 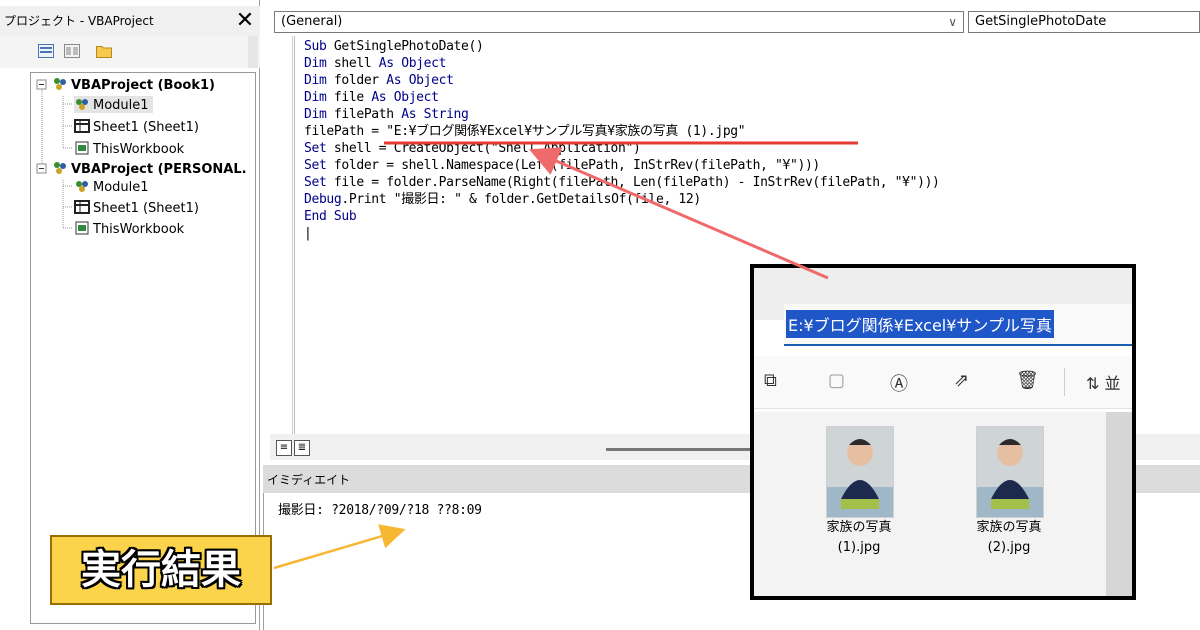 I want to click on address-bar: E:¥ブログ関係¥Excel¥サンプル写真, so click(x=958, y=325).